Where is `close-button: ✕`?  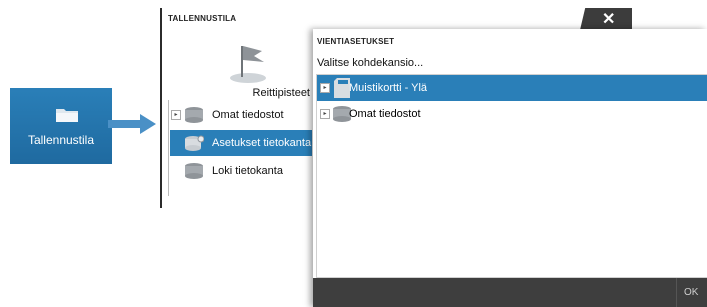 close-button: ✕ is located at coordinates (606, 19).